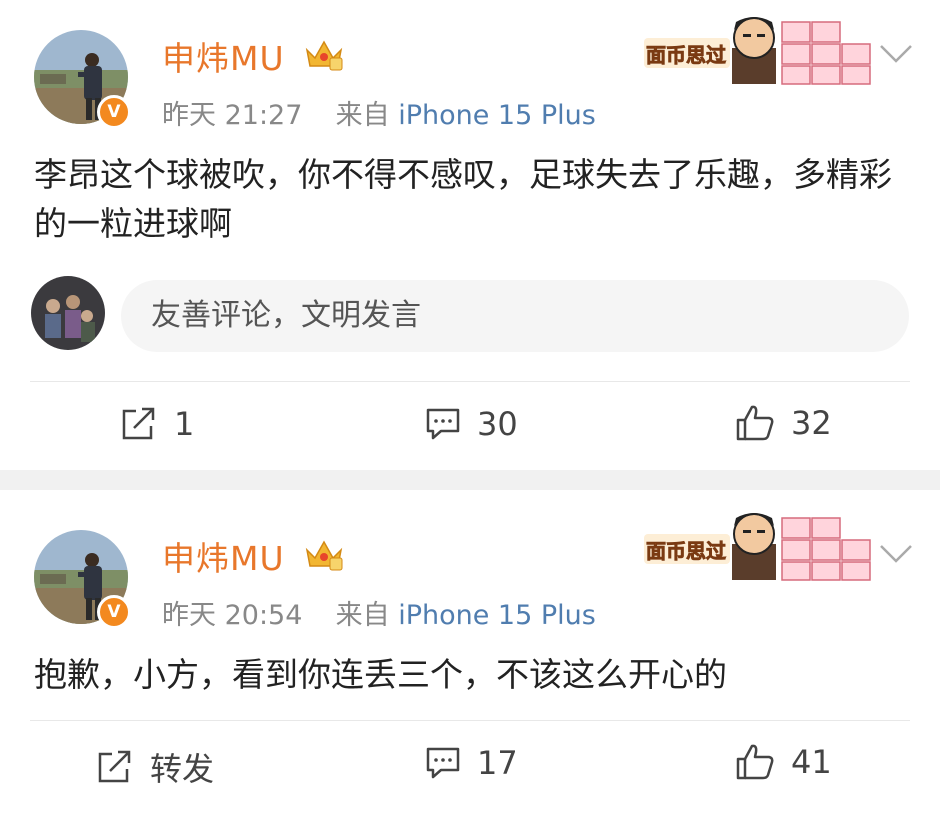 The height and width of the screenshot is (838, 940). What do you see at coordinates (515, 316) in the screenshot?
I see `comment-input: 友善评论，文明发言` at bounding box center [515, 316].